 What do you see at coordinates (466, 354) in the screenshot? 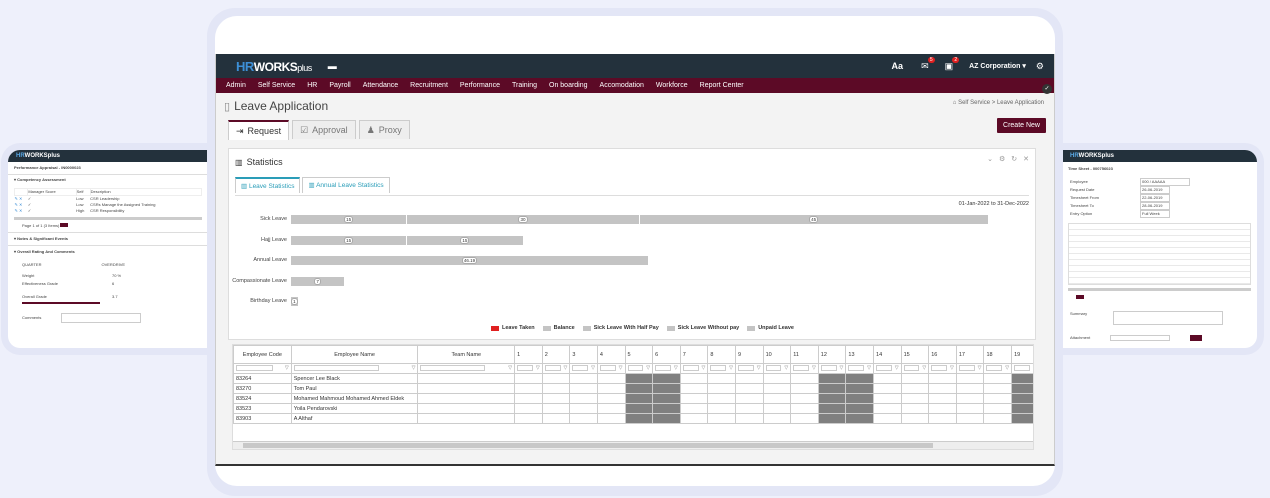
I see `col-header-team-name: Team Name` at bounding box center [466, 354].